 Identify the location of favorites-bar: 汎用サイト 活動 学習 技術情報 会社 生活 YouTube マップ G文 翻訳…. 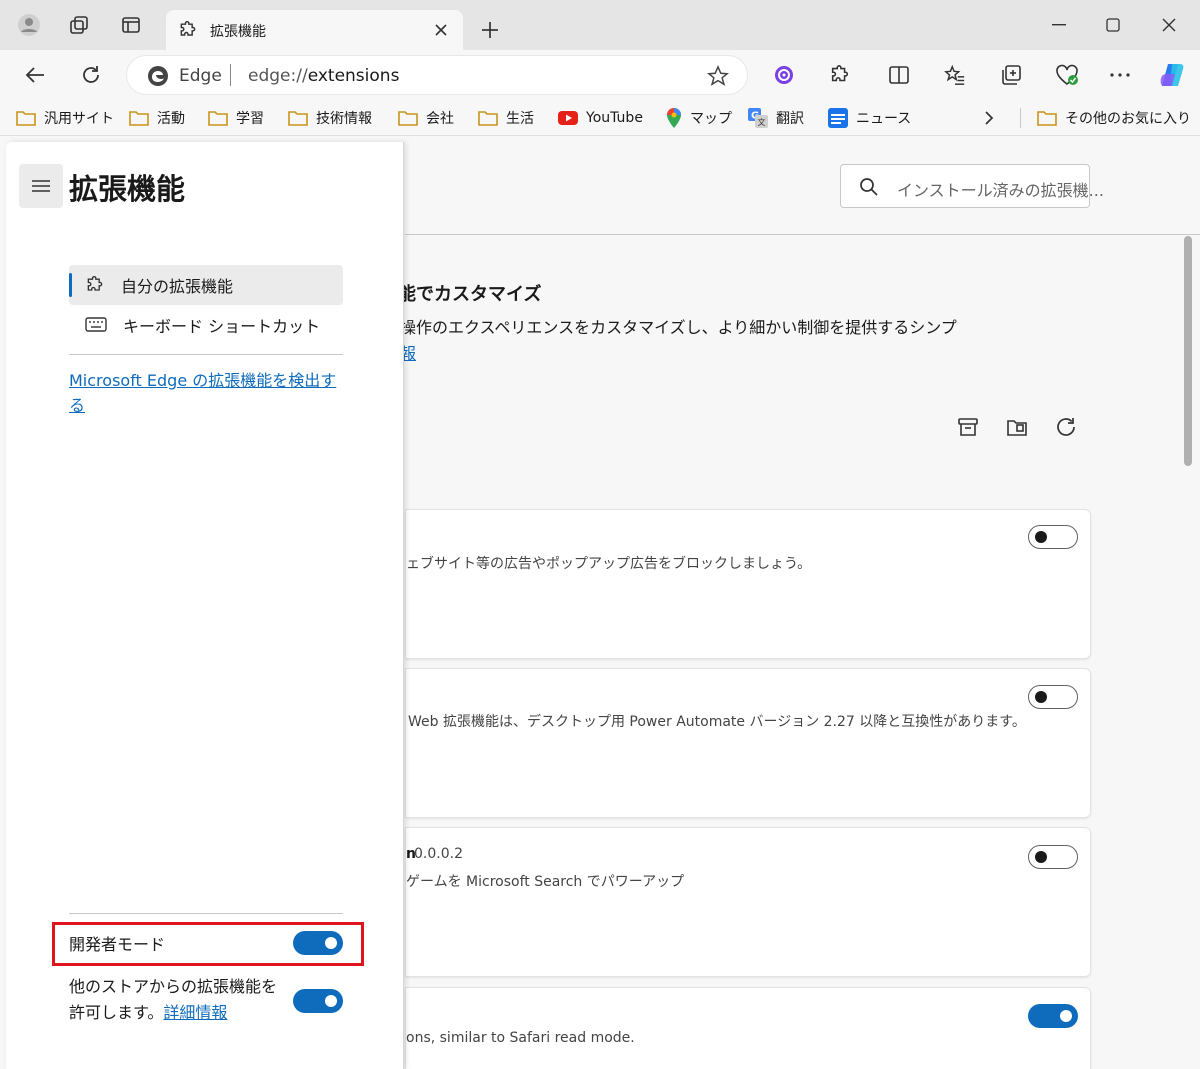
(600, 118).